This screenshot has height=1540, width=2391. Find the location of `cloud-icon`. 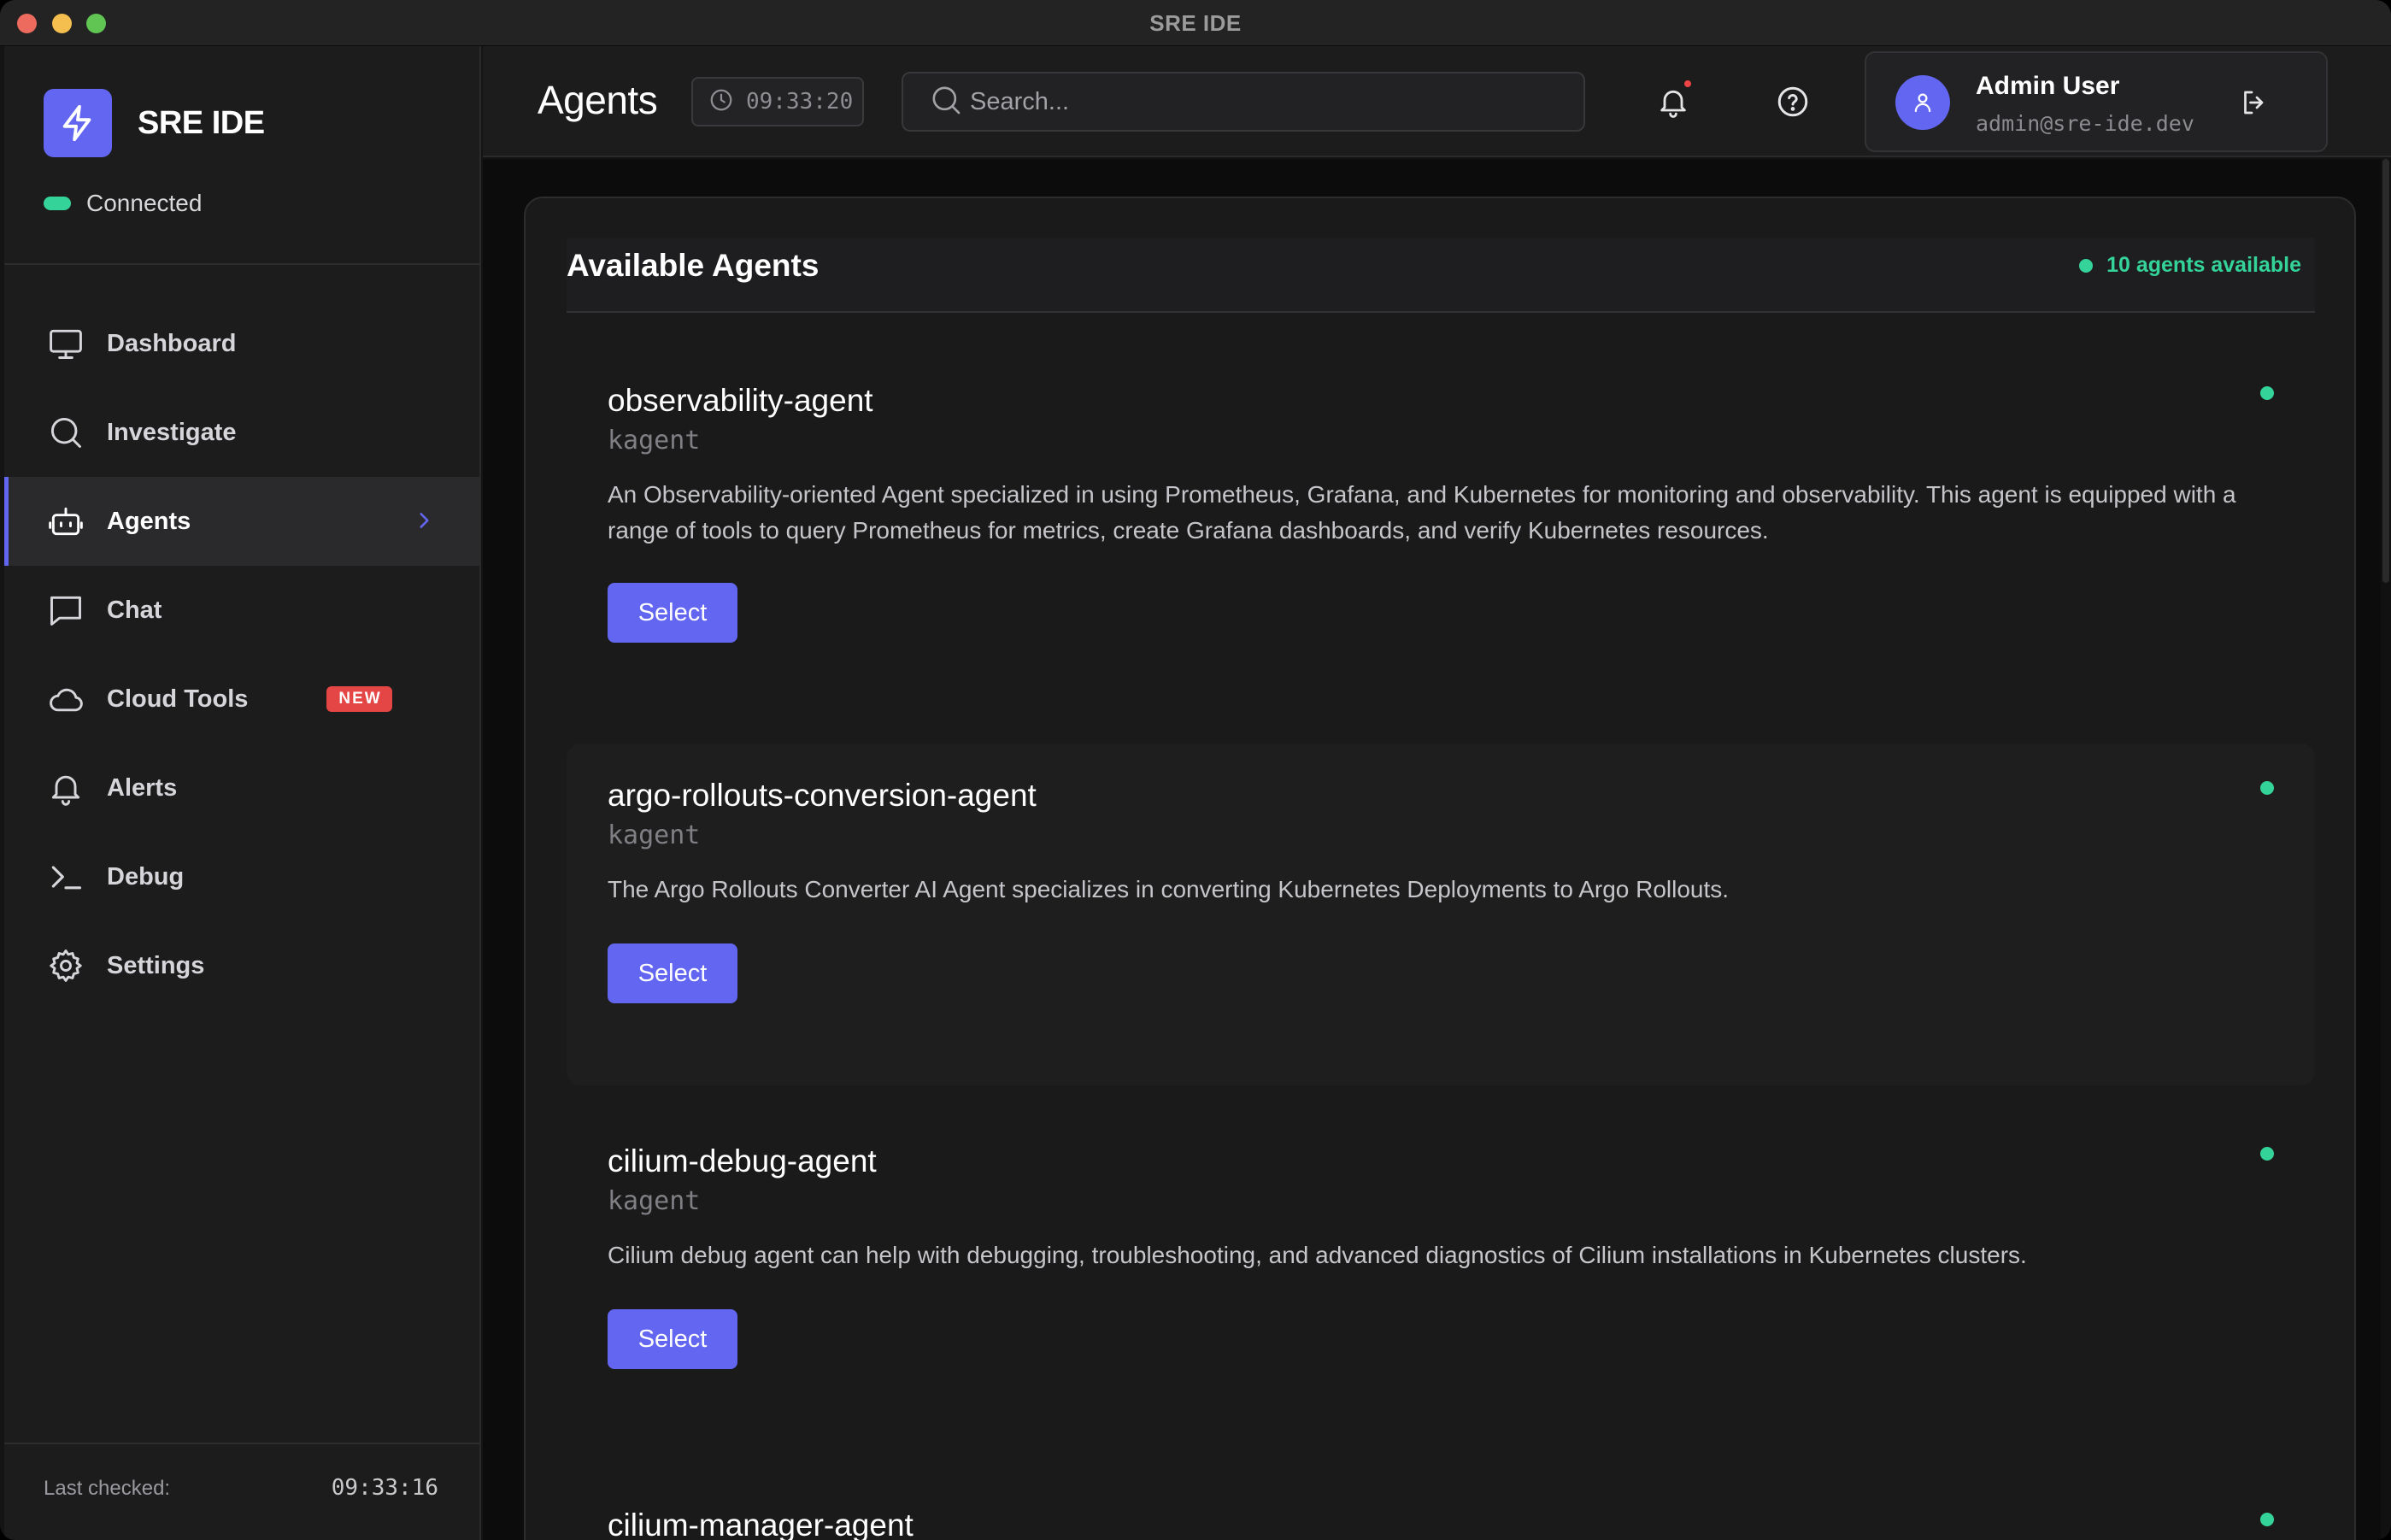

cloud-icon is located at coordinates (65, 699).